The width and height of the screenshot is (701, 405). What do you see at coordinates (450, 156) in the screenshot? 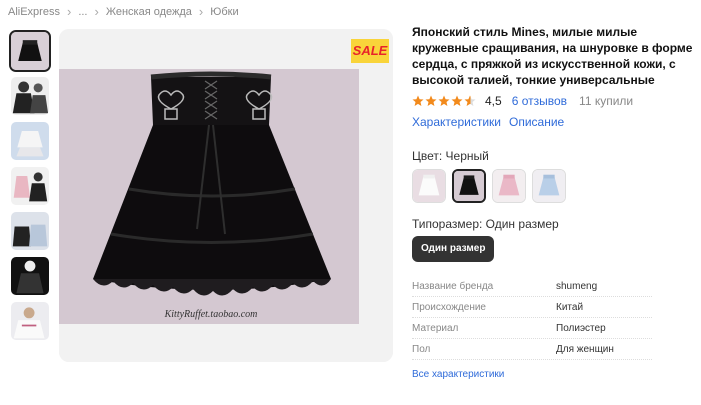
I see `color-label: Цвет: Черный` at bounding box center [450, 156].